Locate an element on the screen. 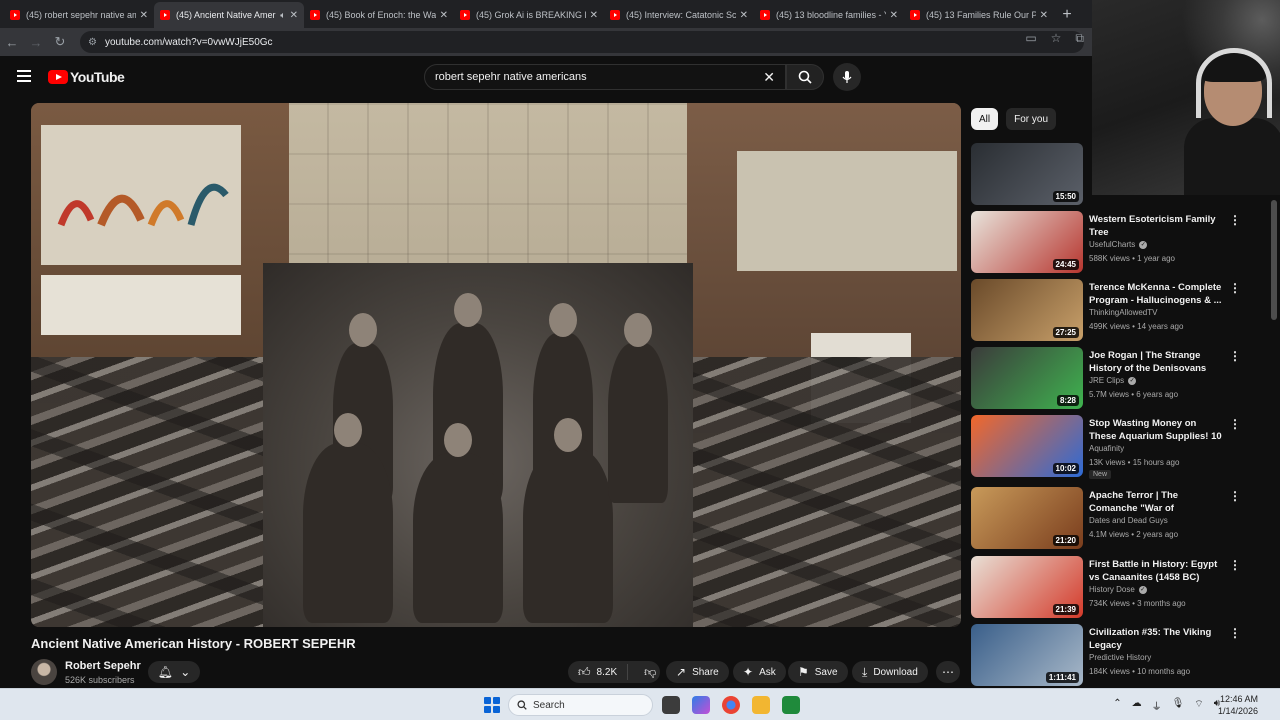  chip-for-you: For you is located at coordinates (1031, 119).